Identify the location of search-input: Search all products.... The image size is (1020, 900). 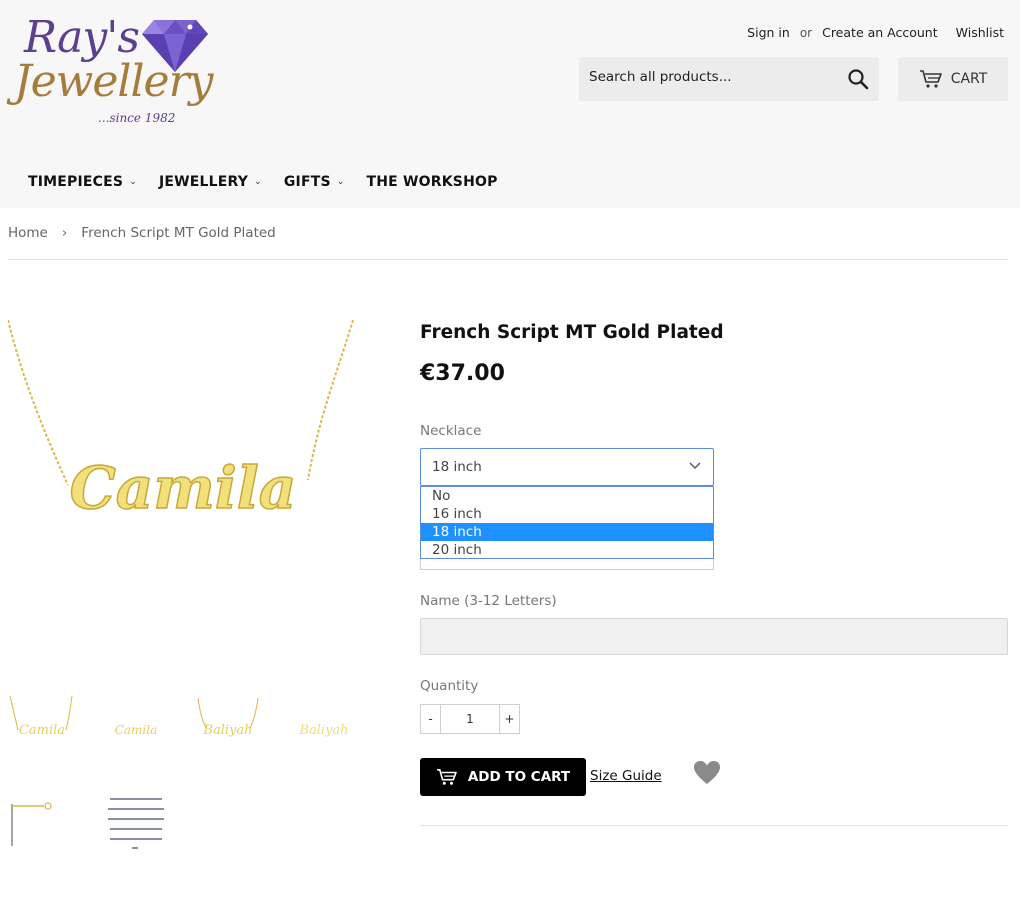
(660, 77).